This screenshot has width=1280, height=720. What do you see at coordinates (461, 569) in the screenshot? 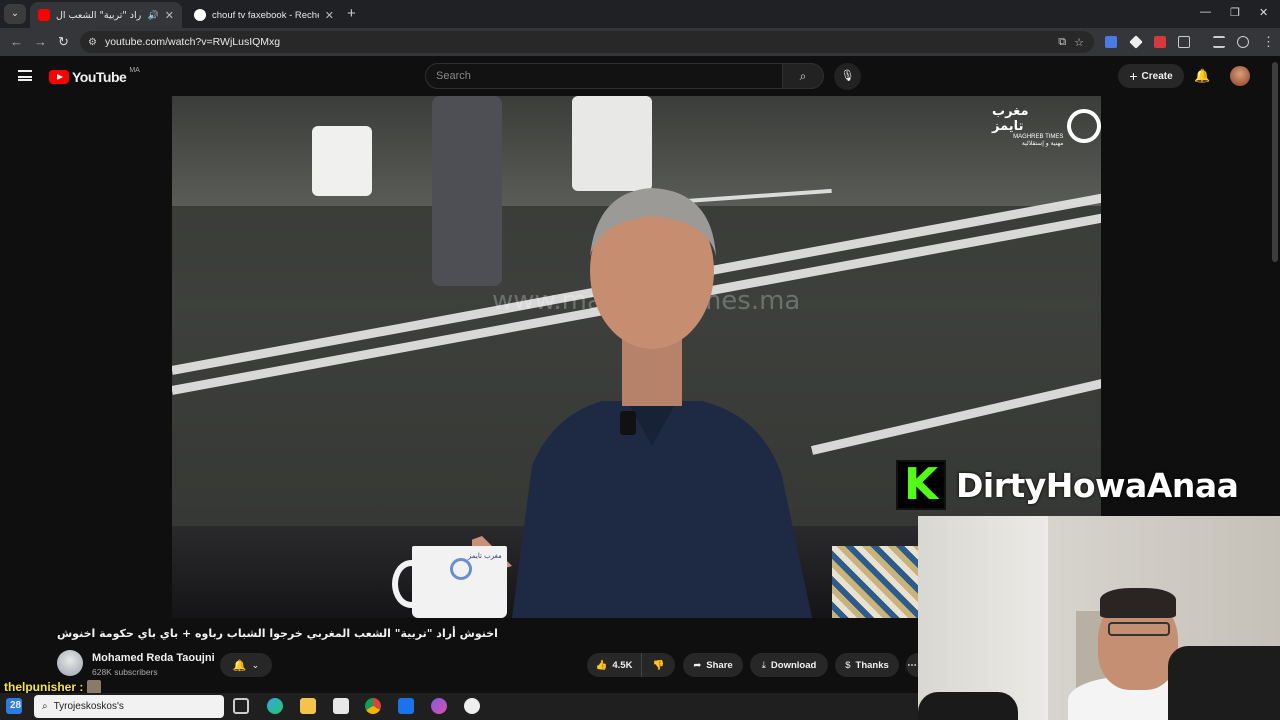
I see `mug-logo-icon` at bounding box center [461, 569].